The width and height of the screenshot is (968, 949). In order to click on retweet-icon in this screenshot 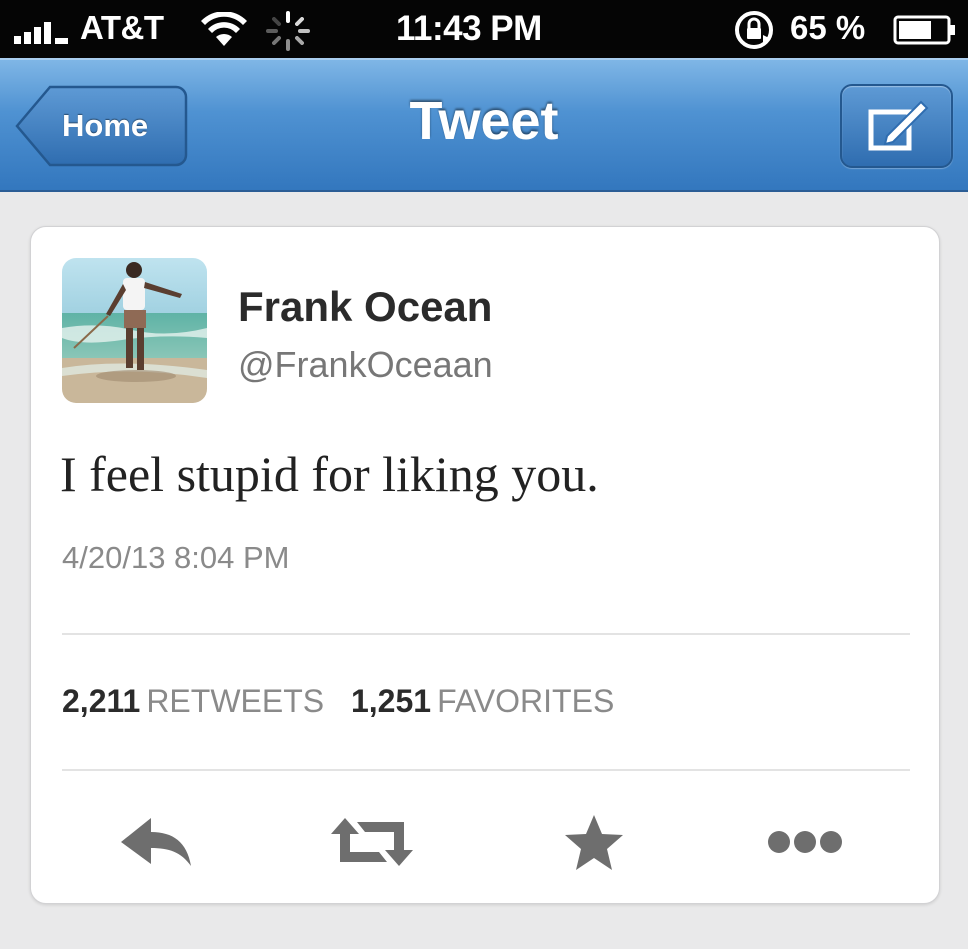, I will do `click(372, 842)`.